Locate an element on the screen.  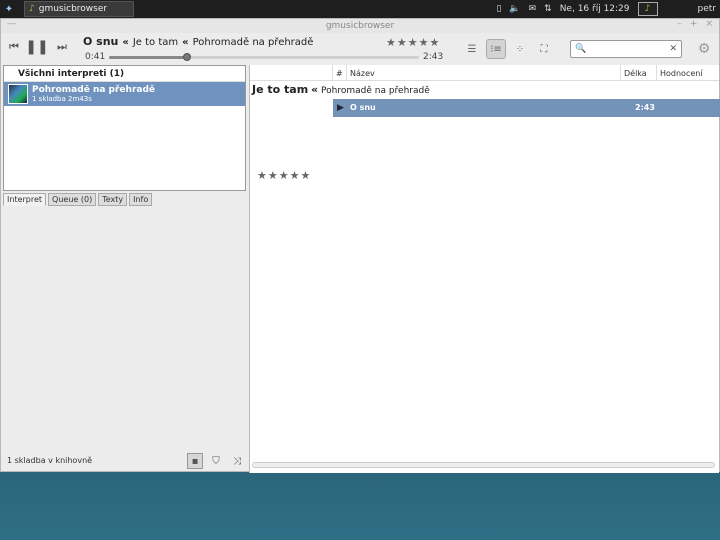
layout-fullscreen-button: ⛶ is located at coordinates (544, 49).